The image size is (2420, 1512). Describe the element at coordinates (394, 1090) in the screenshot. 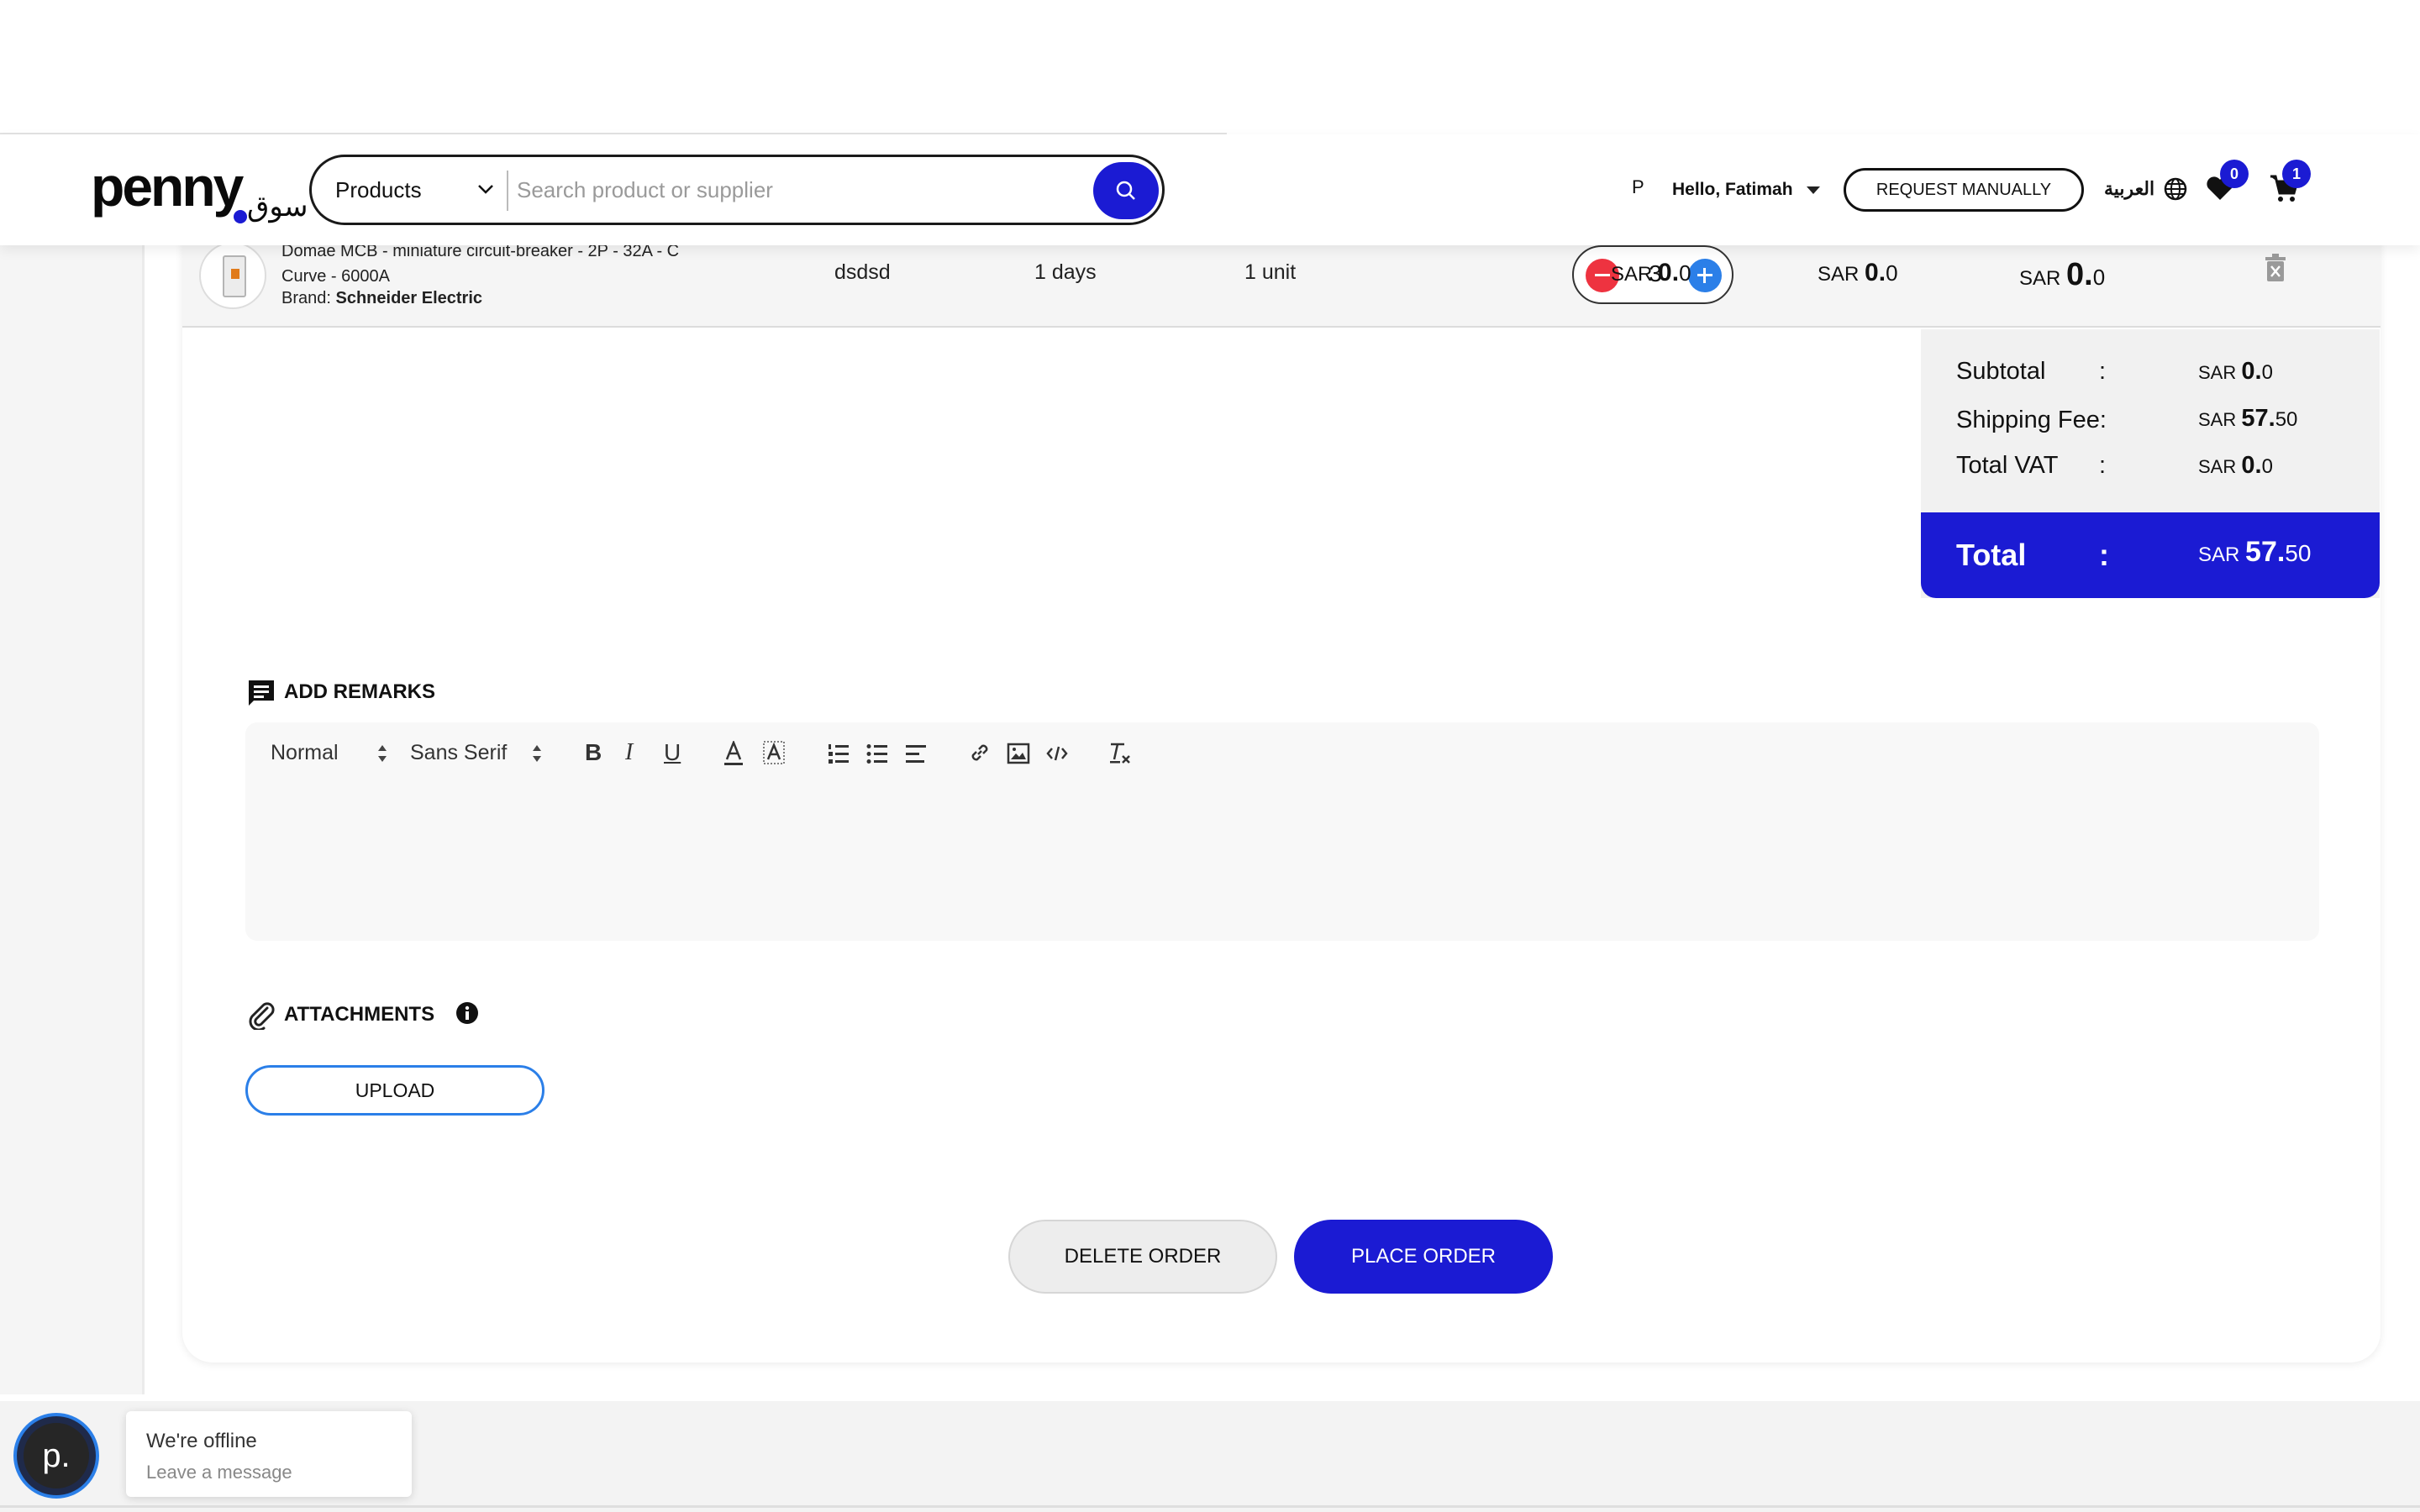

I see `upload-button: UPLOAD` at that location.